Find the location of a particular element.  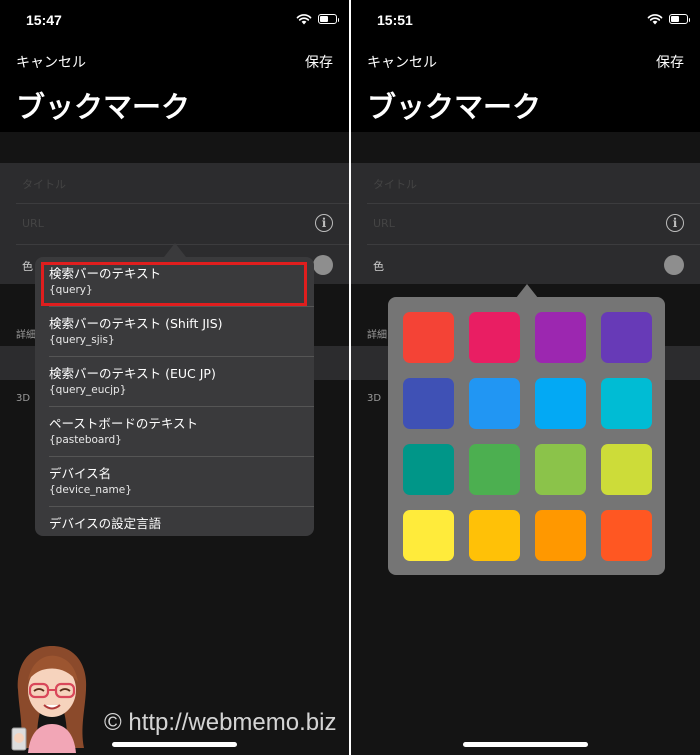

menu-item-title: 検索バーのテキスト (Shift JIS) is located at coordinates (136, 323).